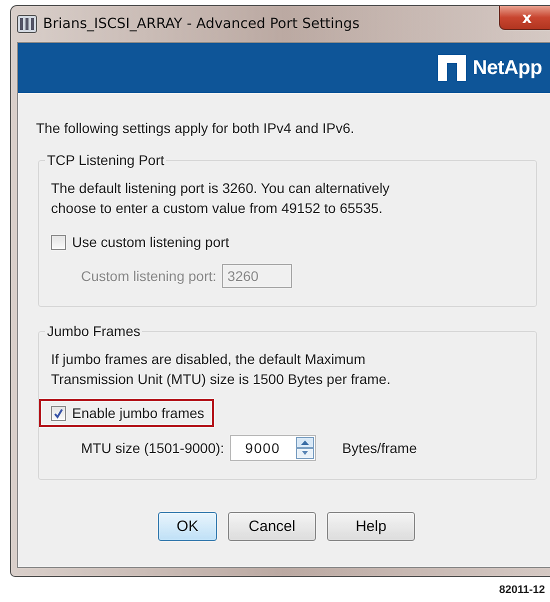  I want to click on storage-array-icon, so click(27, 24).